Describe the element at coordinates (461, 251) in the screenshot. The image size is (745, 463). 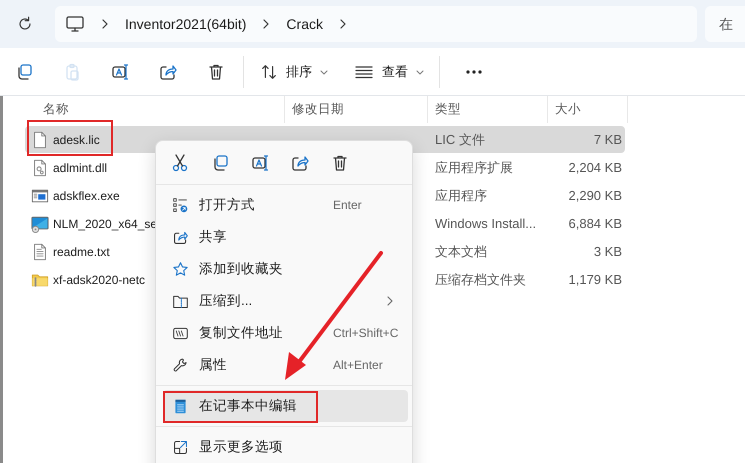
I see `file-type: 文本文档` at that location.